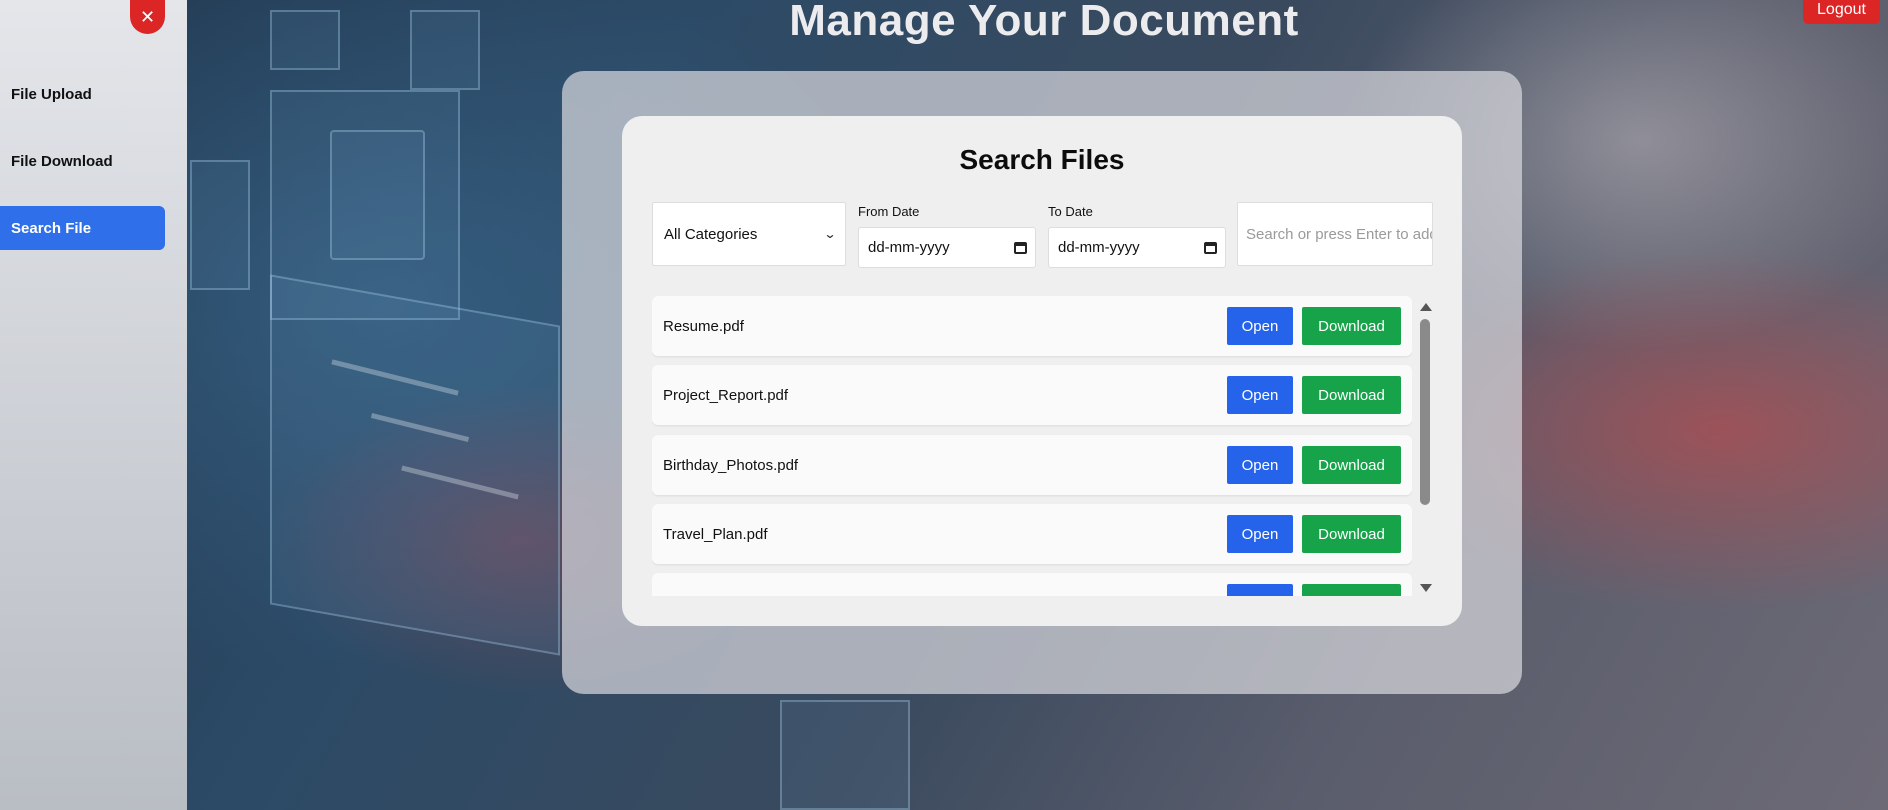  Describe the element at coordinates (1425, 412) in the screenshot. I see `scrollbar-thumb` at that location.